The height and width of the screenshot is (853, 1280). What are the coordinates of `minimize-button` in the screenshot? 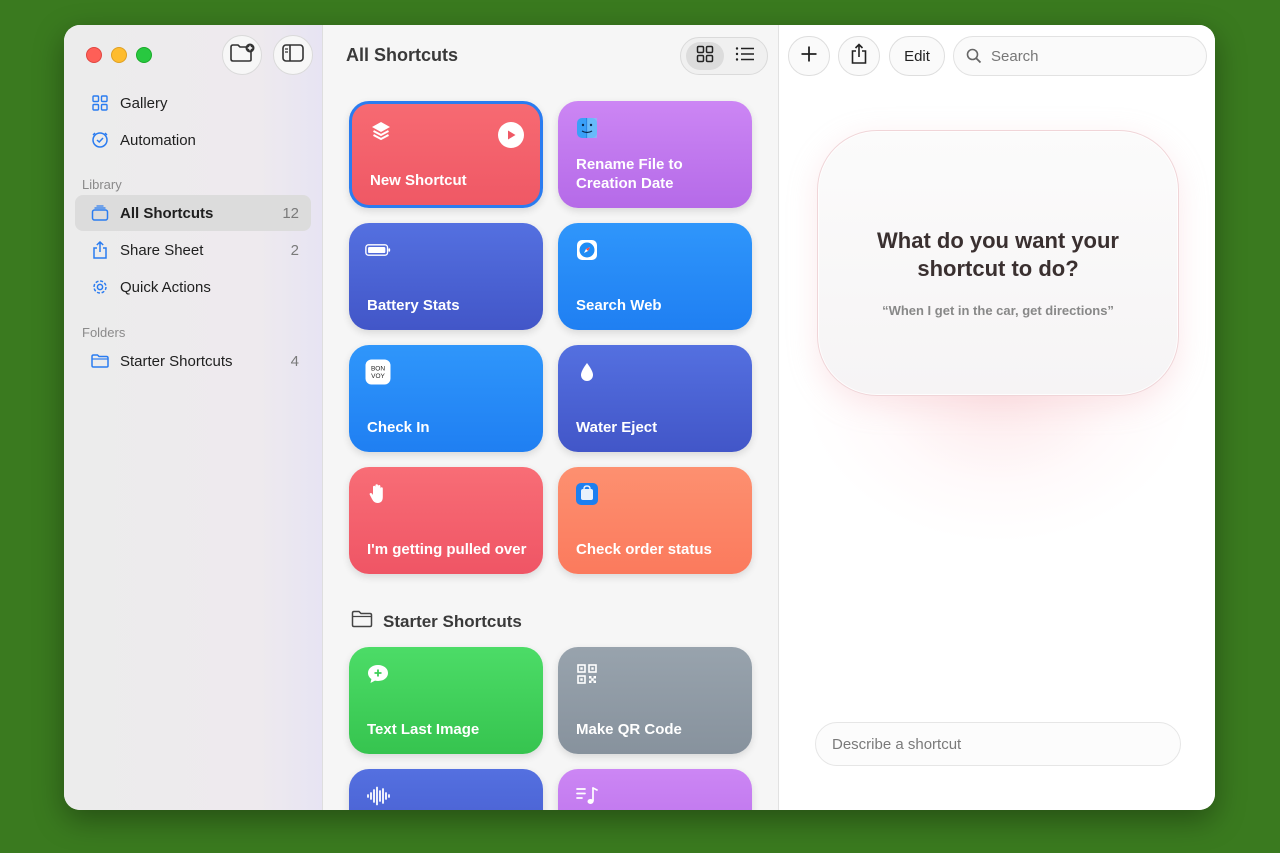 It's located at (119, 55).